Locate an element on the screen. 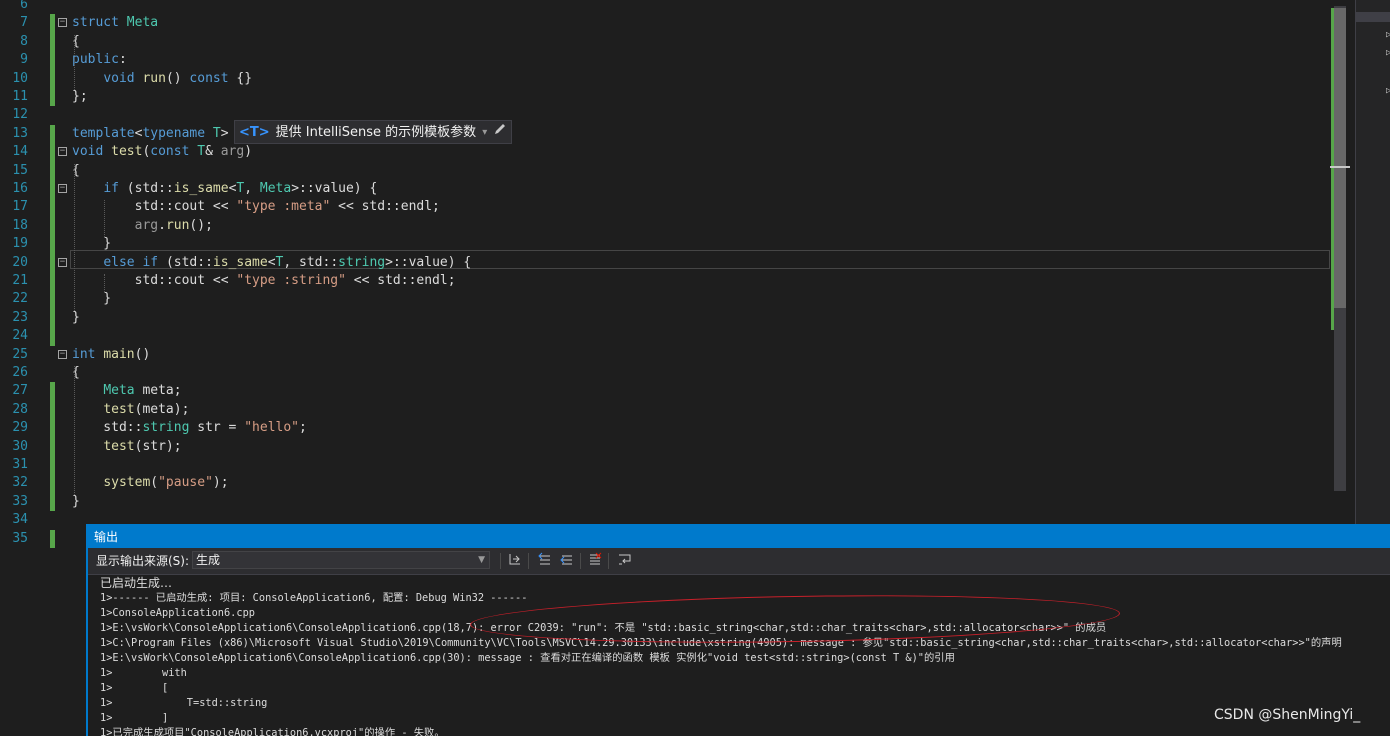  code-line: 33} is located at coordinates (665, 502).